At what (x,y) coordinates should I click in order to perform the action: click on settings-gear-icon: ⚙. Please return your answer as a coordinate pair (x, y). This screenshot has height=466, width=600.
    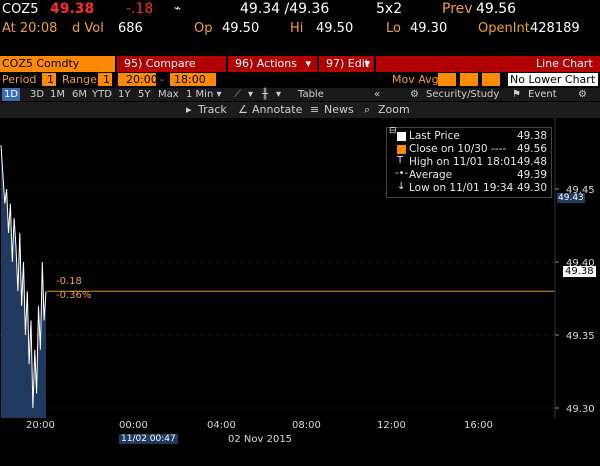
    Looking at the image, I should click on (582, 94).